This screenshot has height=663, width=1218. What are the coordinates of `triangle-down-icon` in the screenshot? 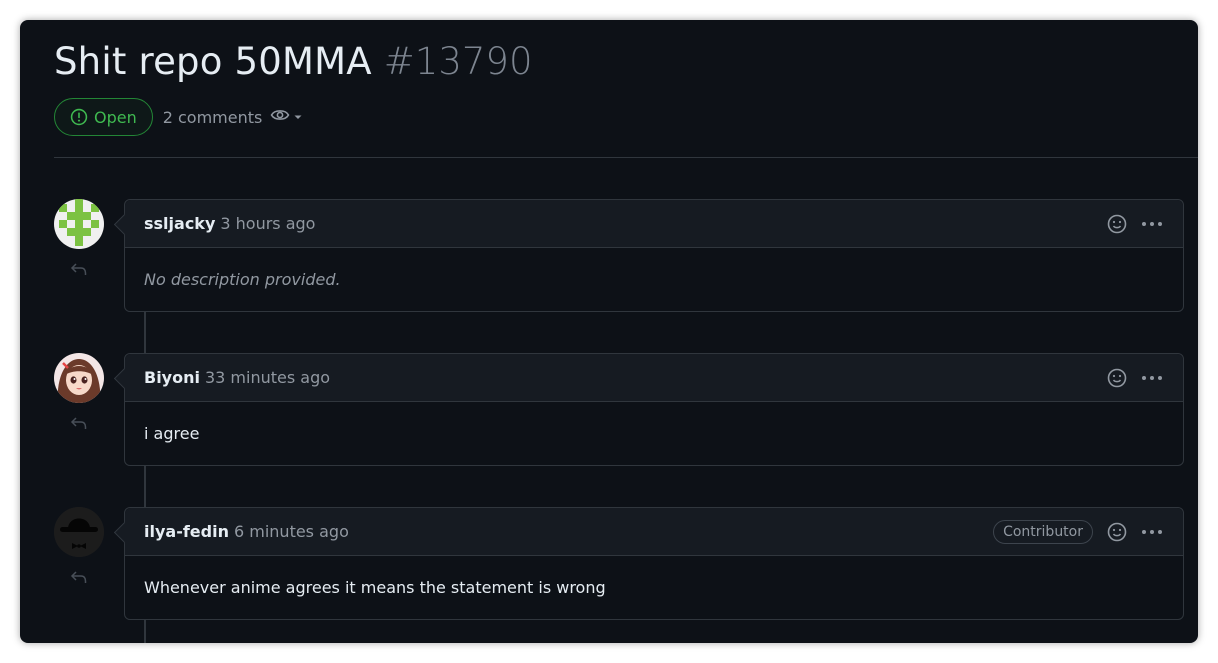 It's located at (298, 117).